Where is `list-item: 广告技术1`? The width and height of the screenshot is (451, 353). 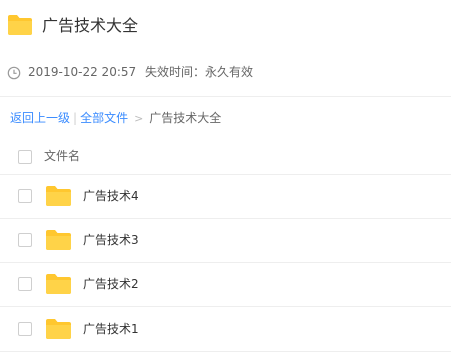
list-item: 广告技术1 is located at coordinates (225, 329).